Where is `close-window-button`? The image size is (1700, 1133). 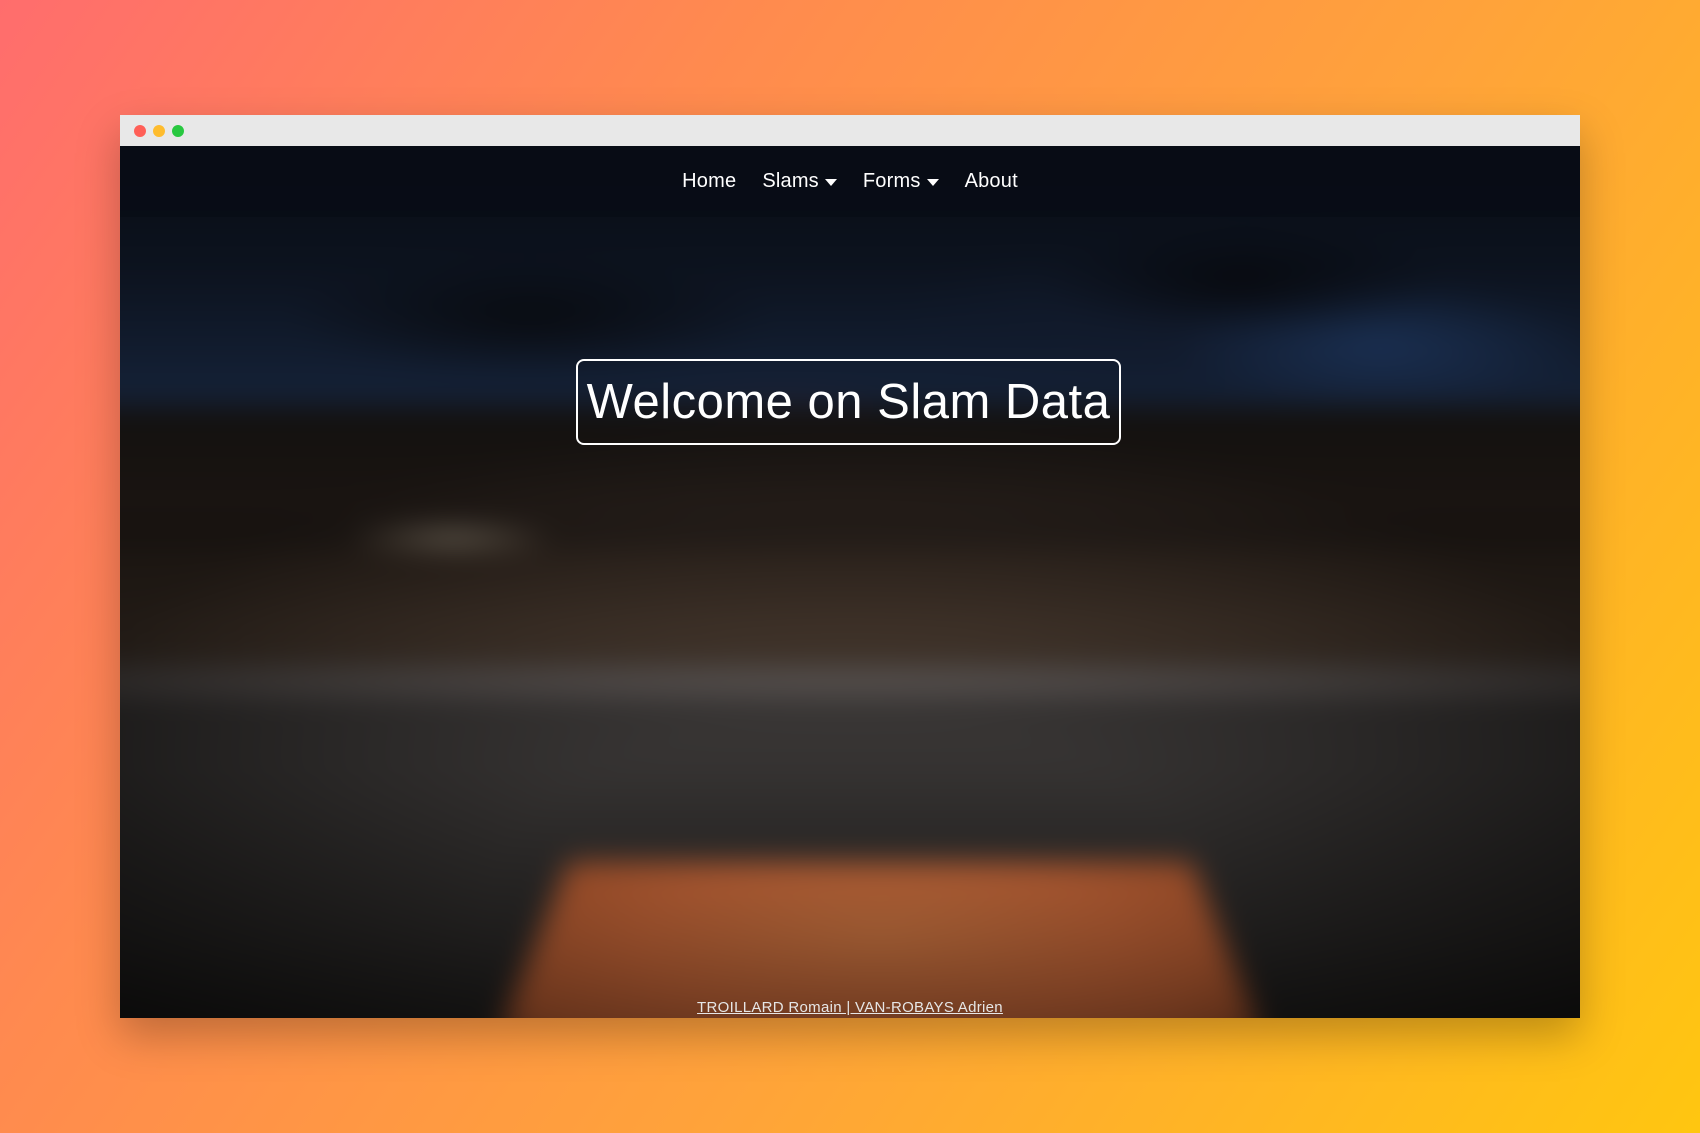
close-window-button is located at coordinates (140, 131).